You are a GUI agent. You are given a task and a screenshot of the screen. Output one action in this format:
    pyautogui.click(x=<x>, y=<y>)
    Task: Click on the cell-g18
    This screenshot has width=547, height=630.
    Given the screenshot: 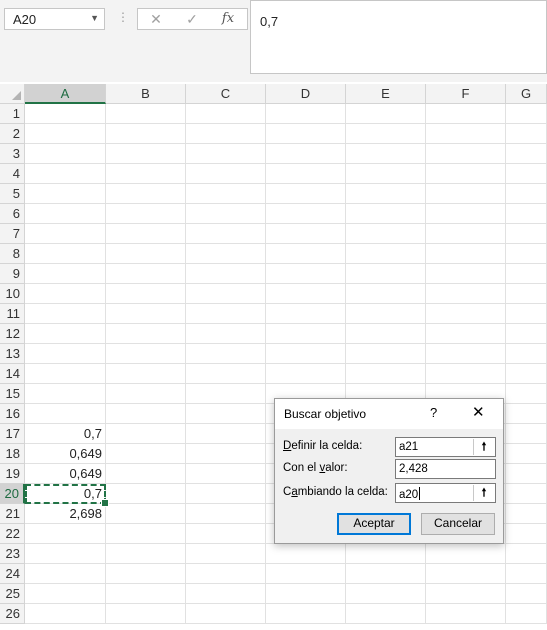 What is the action you would take?
    pyautogui.click(x=526, y=454)
    